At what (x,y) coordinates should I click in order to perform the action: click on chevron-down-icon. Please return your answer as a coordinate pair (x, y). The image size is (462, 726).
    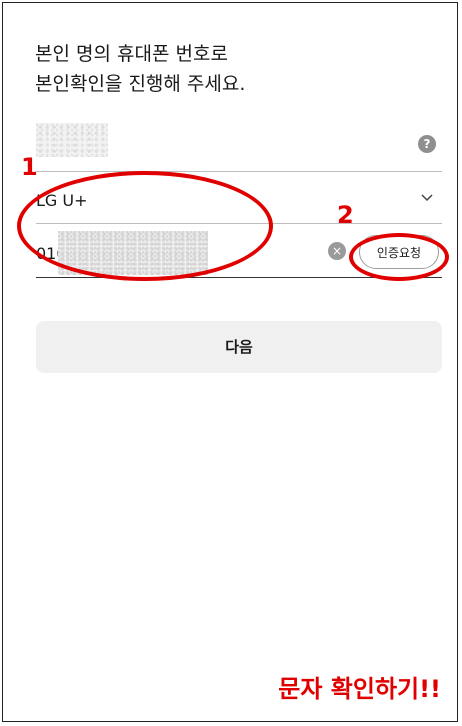
    Looking at the image, I should click on (427, 198).